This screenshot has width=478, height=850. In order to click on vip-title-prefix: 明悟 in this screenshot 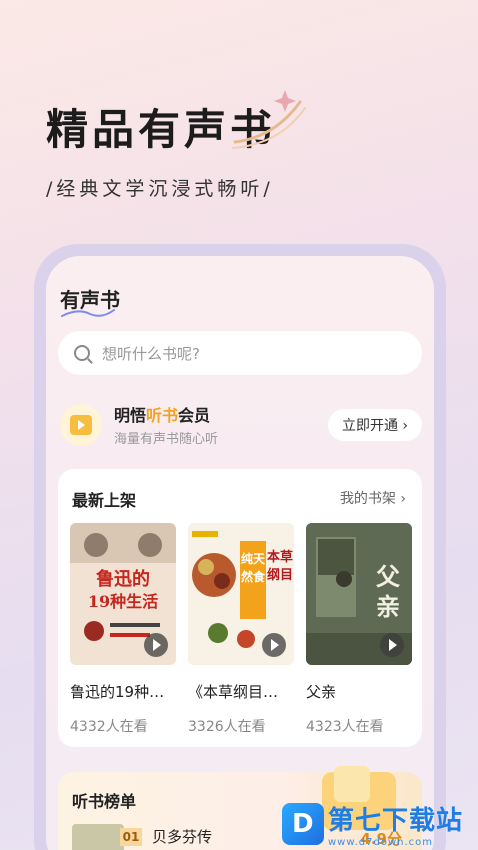, I will do `click(130, 415)`.